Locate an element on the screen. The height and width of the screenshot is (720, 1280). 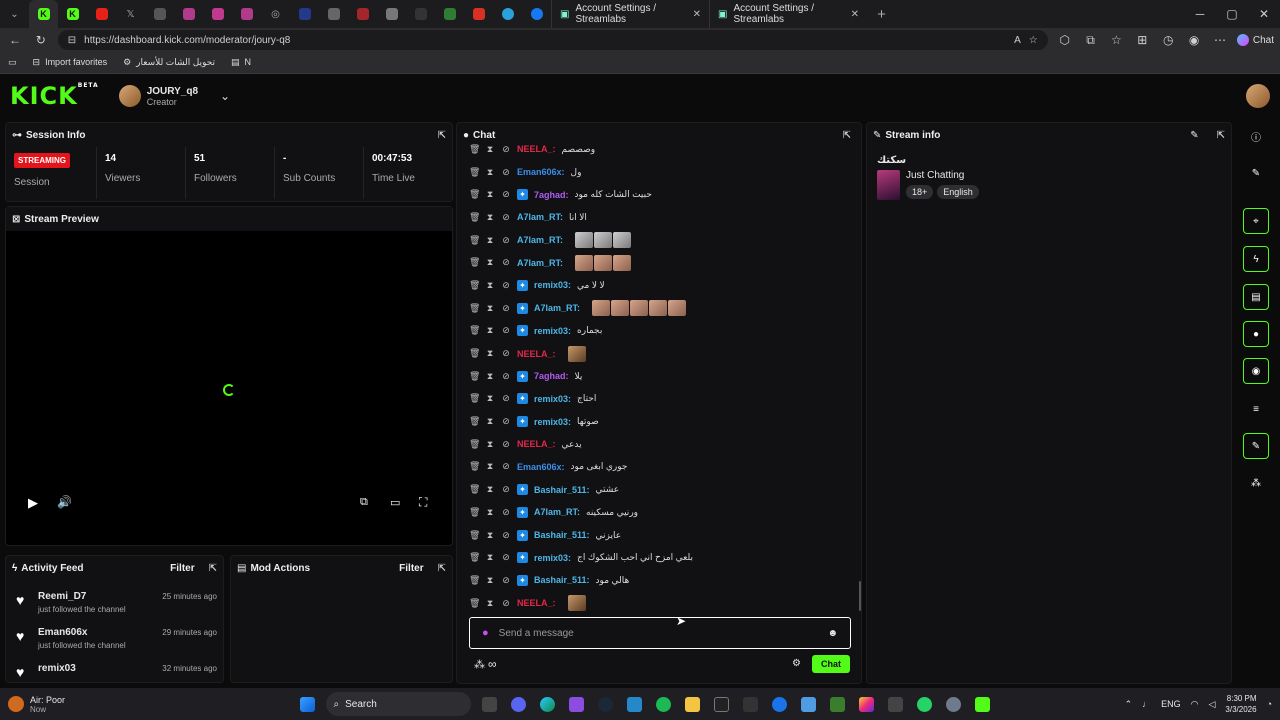
tab-kick-active: K is located at coordinates (43, 14).